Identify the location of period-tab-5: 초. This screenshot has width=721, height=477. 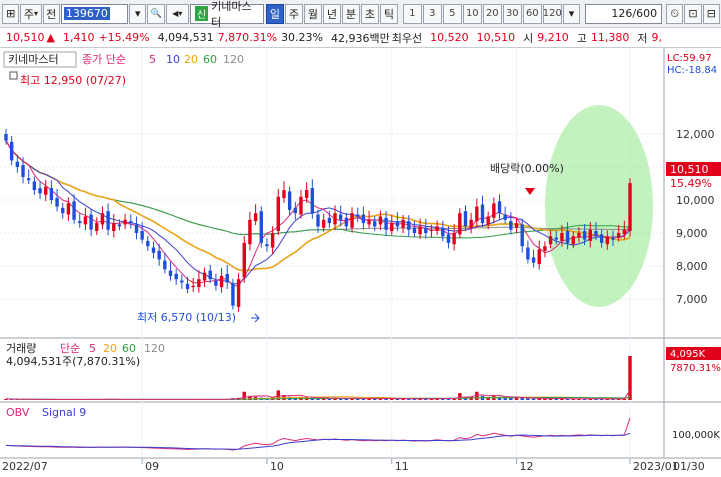
(370, 14).